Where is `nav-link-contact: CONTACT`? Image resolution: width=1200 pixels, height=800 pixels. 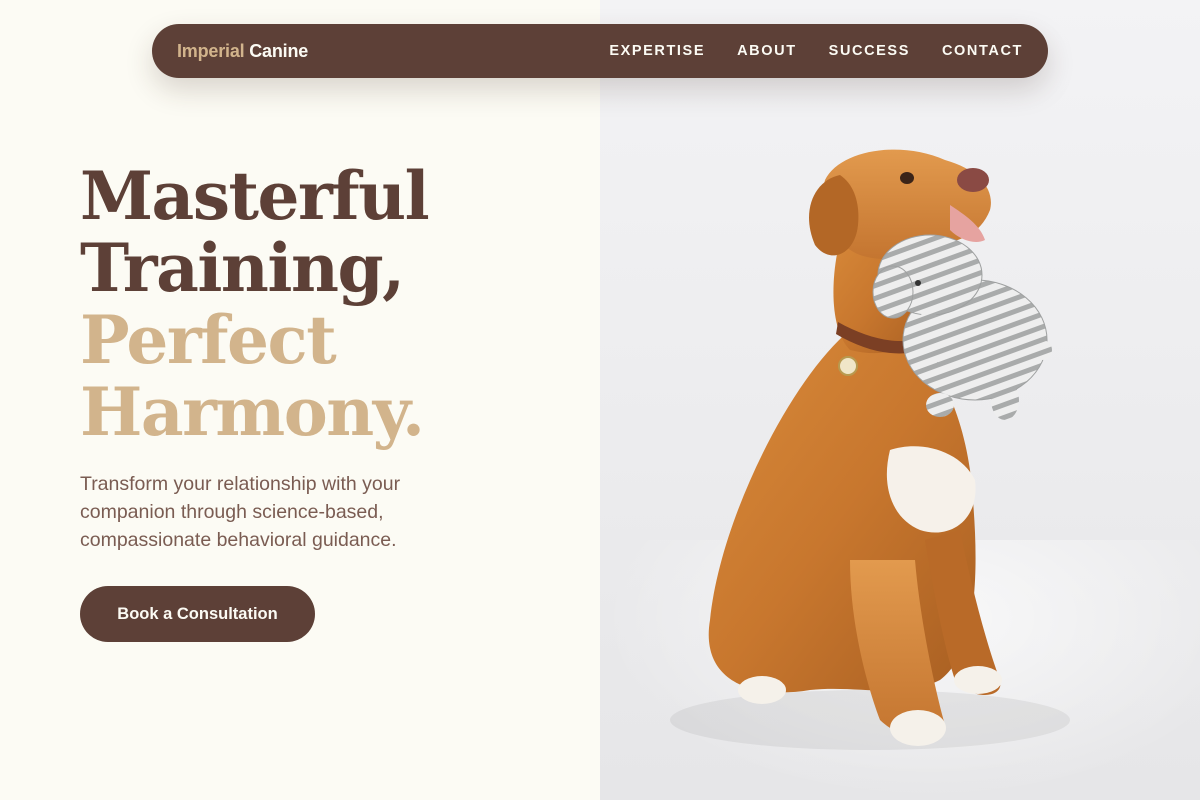 nav-link-contact: CONTACT is located at coordinates (982, 51).